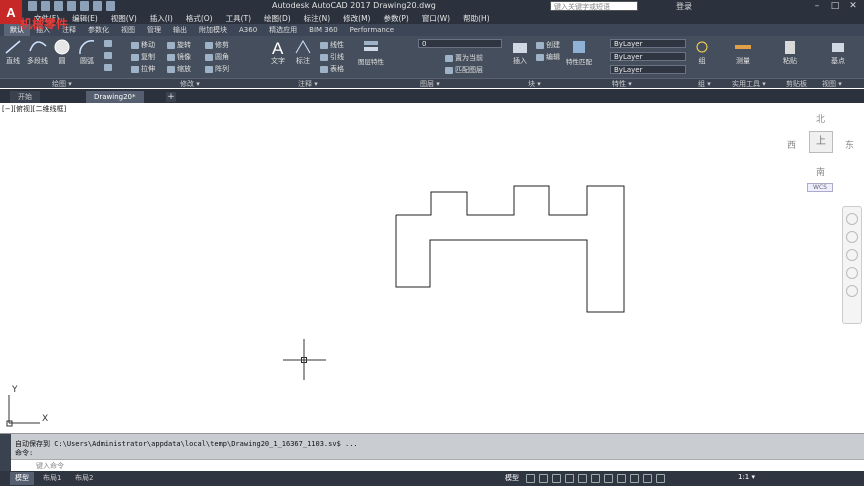  What do you see at coordinates (684, 6) in the screenshot?
I see `sign-in-button: 登录` at bounding box center [684, 6].